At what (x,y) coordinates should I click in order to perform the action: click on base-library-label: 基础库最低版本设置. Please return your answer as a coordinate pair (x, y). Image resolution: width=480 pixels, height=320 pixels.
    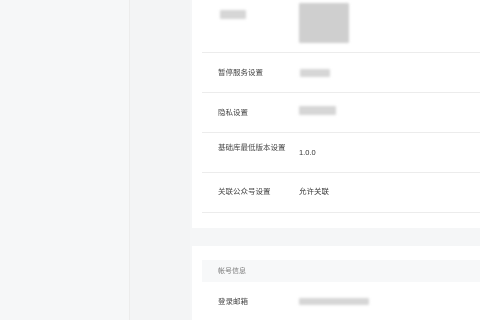
    Looking at the image, I should click on (252, 147).